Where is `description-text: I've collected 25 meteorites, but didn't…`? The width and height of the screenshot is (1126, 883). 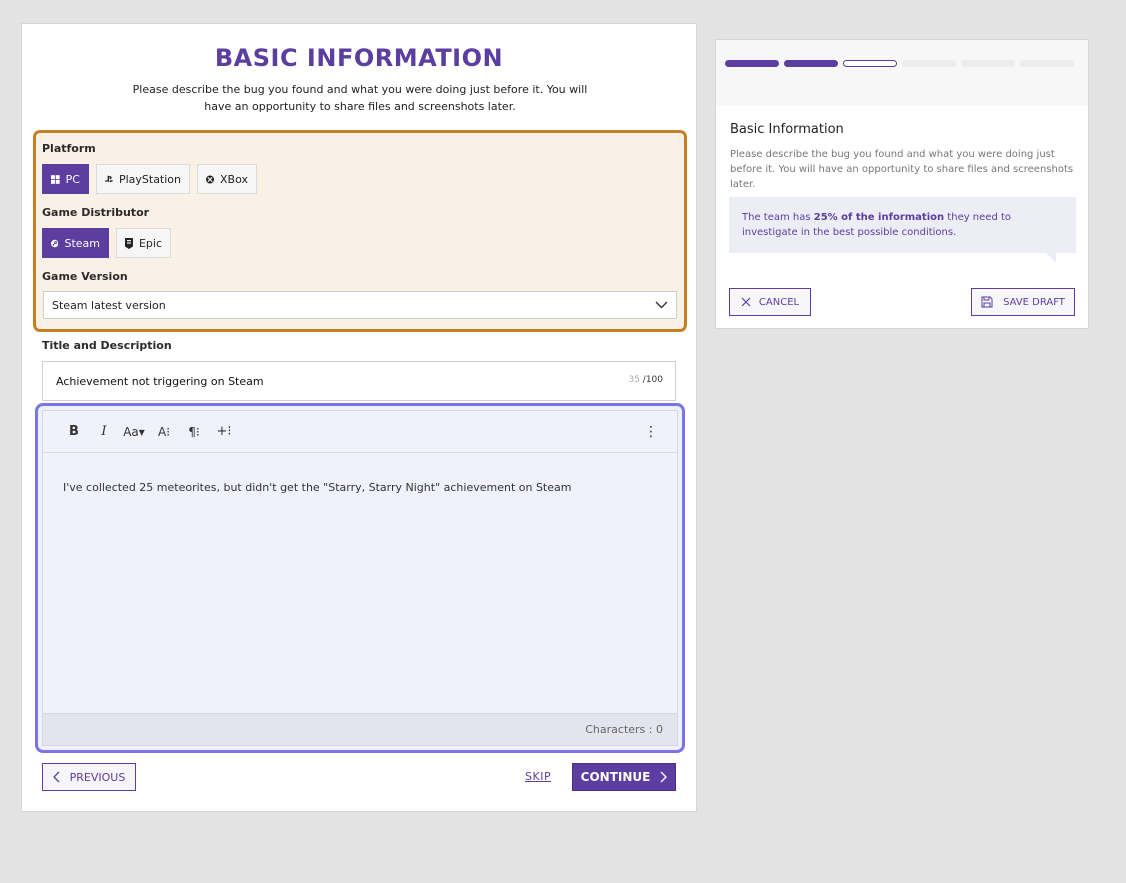 description-text: I've collected 25 meteorites, but didn't… is located at coordinates (317, 487).